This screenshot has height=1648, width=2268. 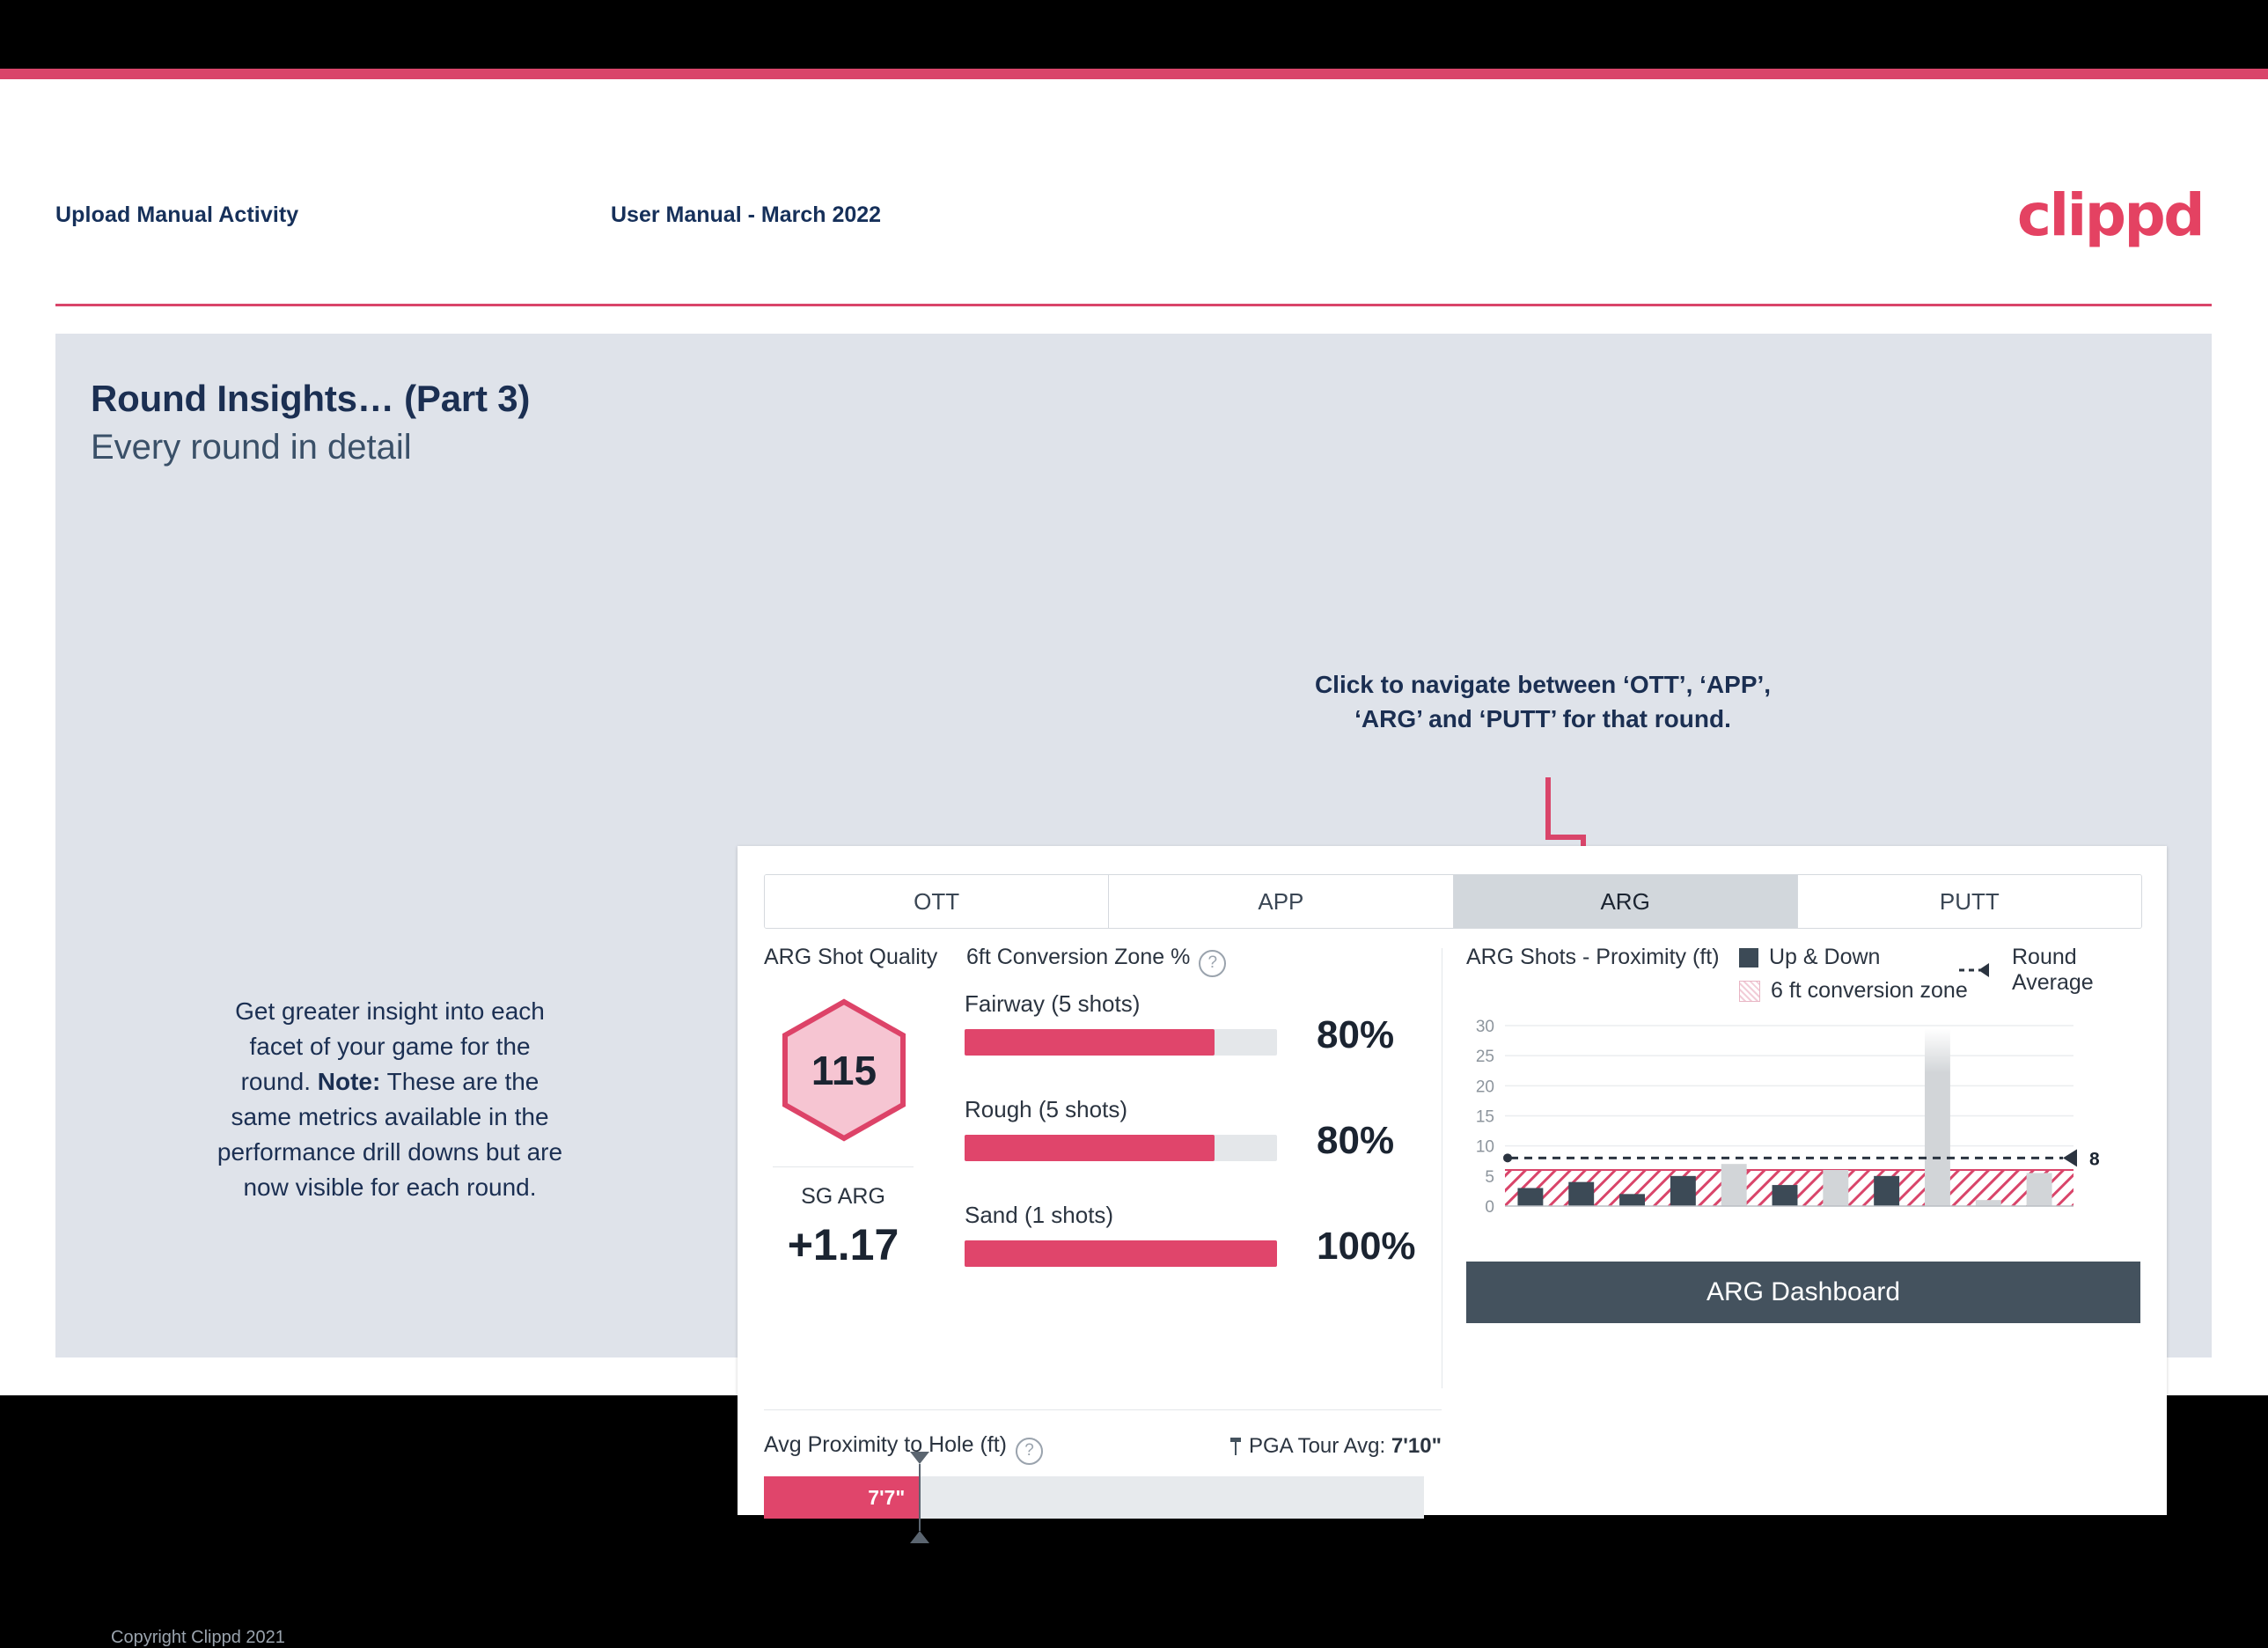 I want to click on chart-title: ARG Shots - Proximity (ft), so click(x=1593, y=957).